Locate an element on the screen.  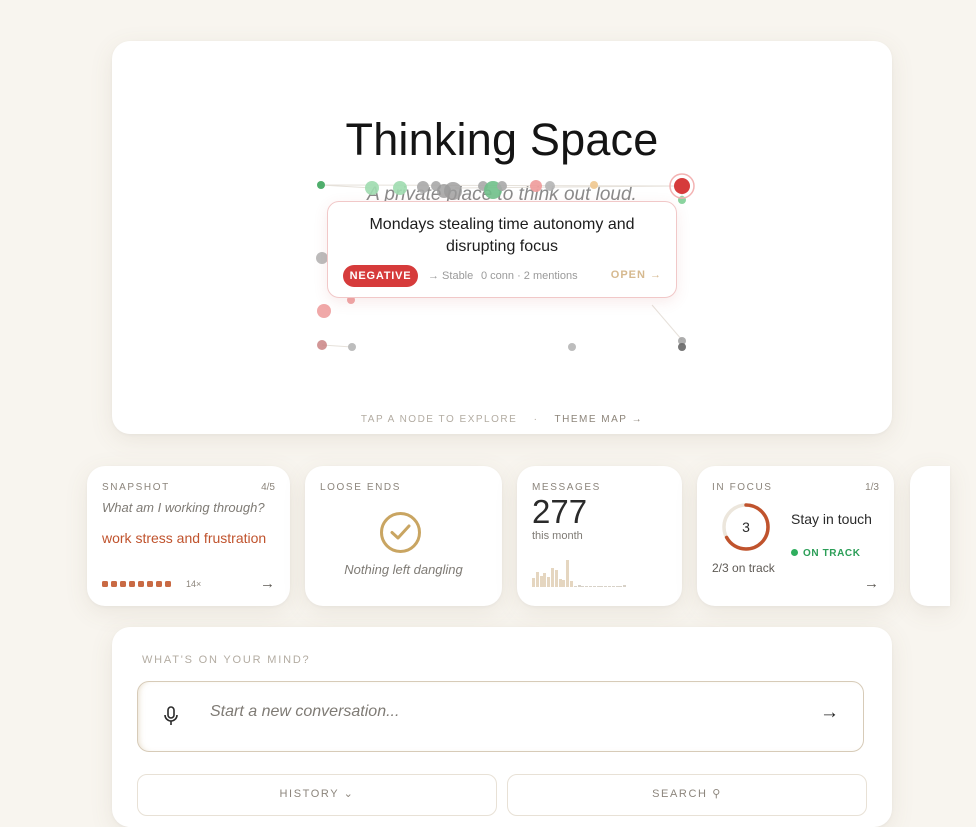
conversation-input is located at coordinates (490, 712).